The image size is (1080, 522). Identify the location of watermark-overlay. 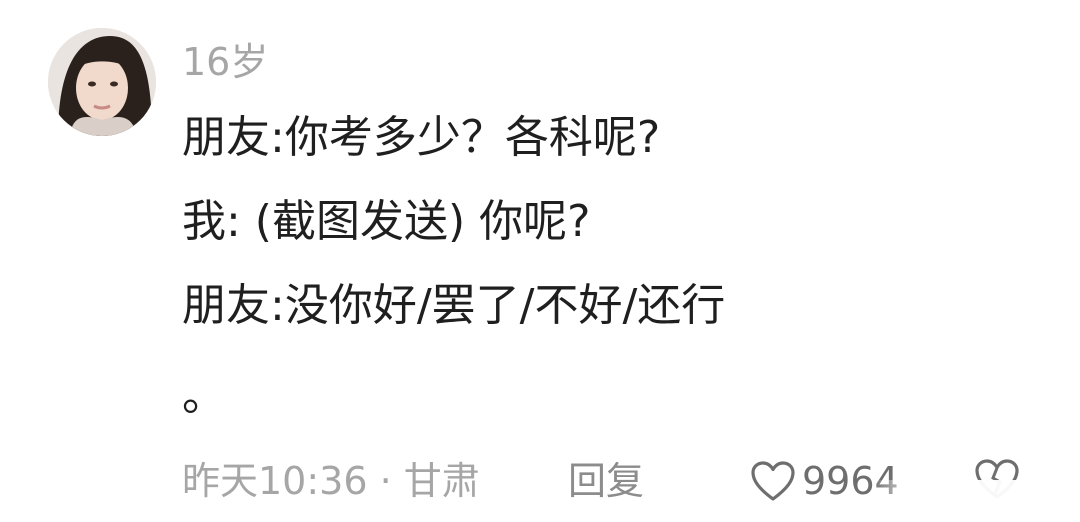
(972, 496).